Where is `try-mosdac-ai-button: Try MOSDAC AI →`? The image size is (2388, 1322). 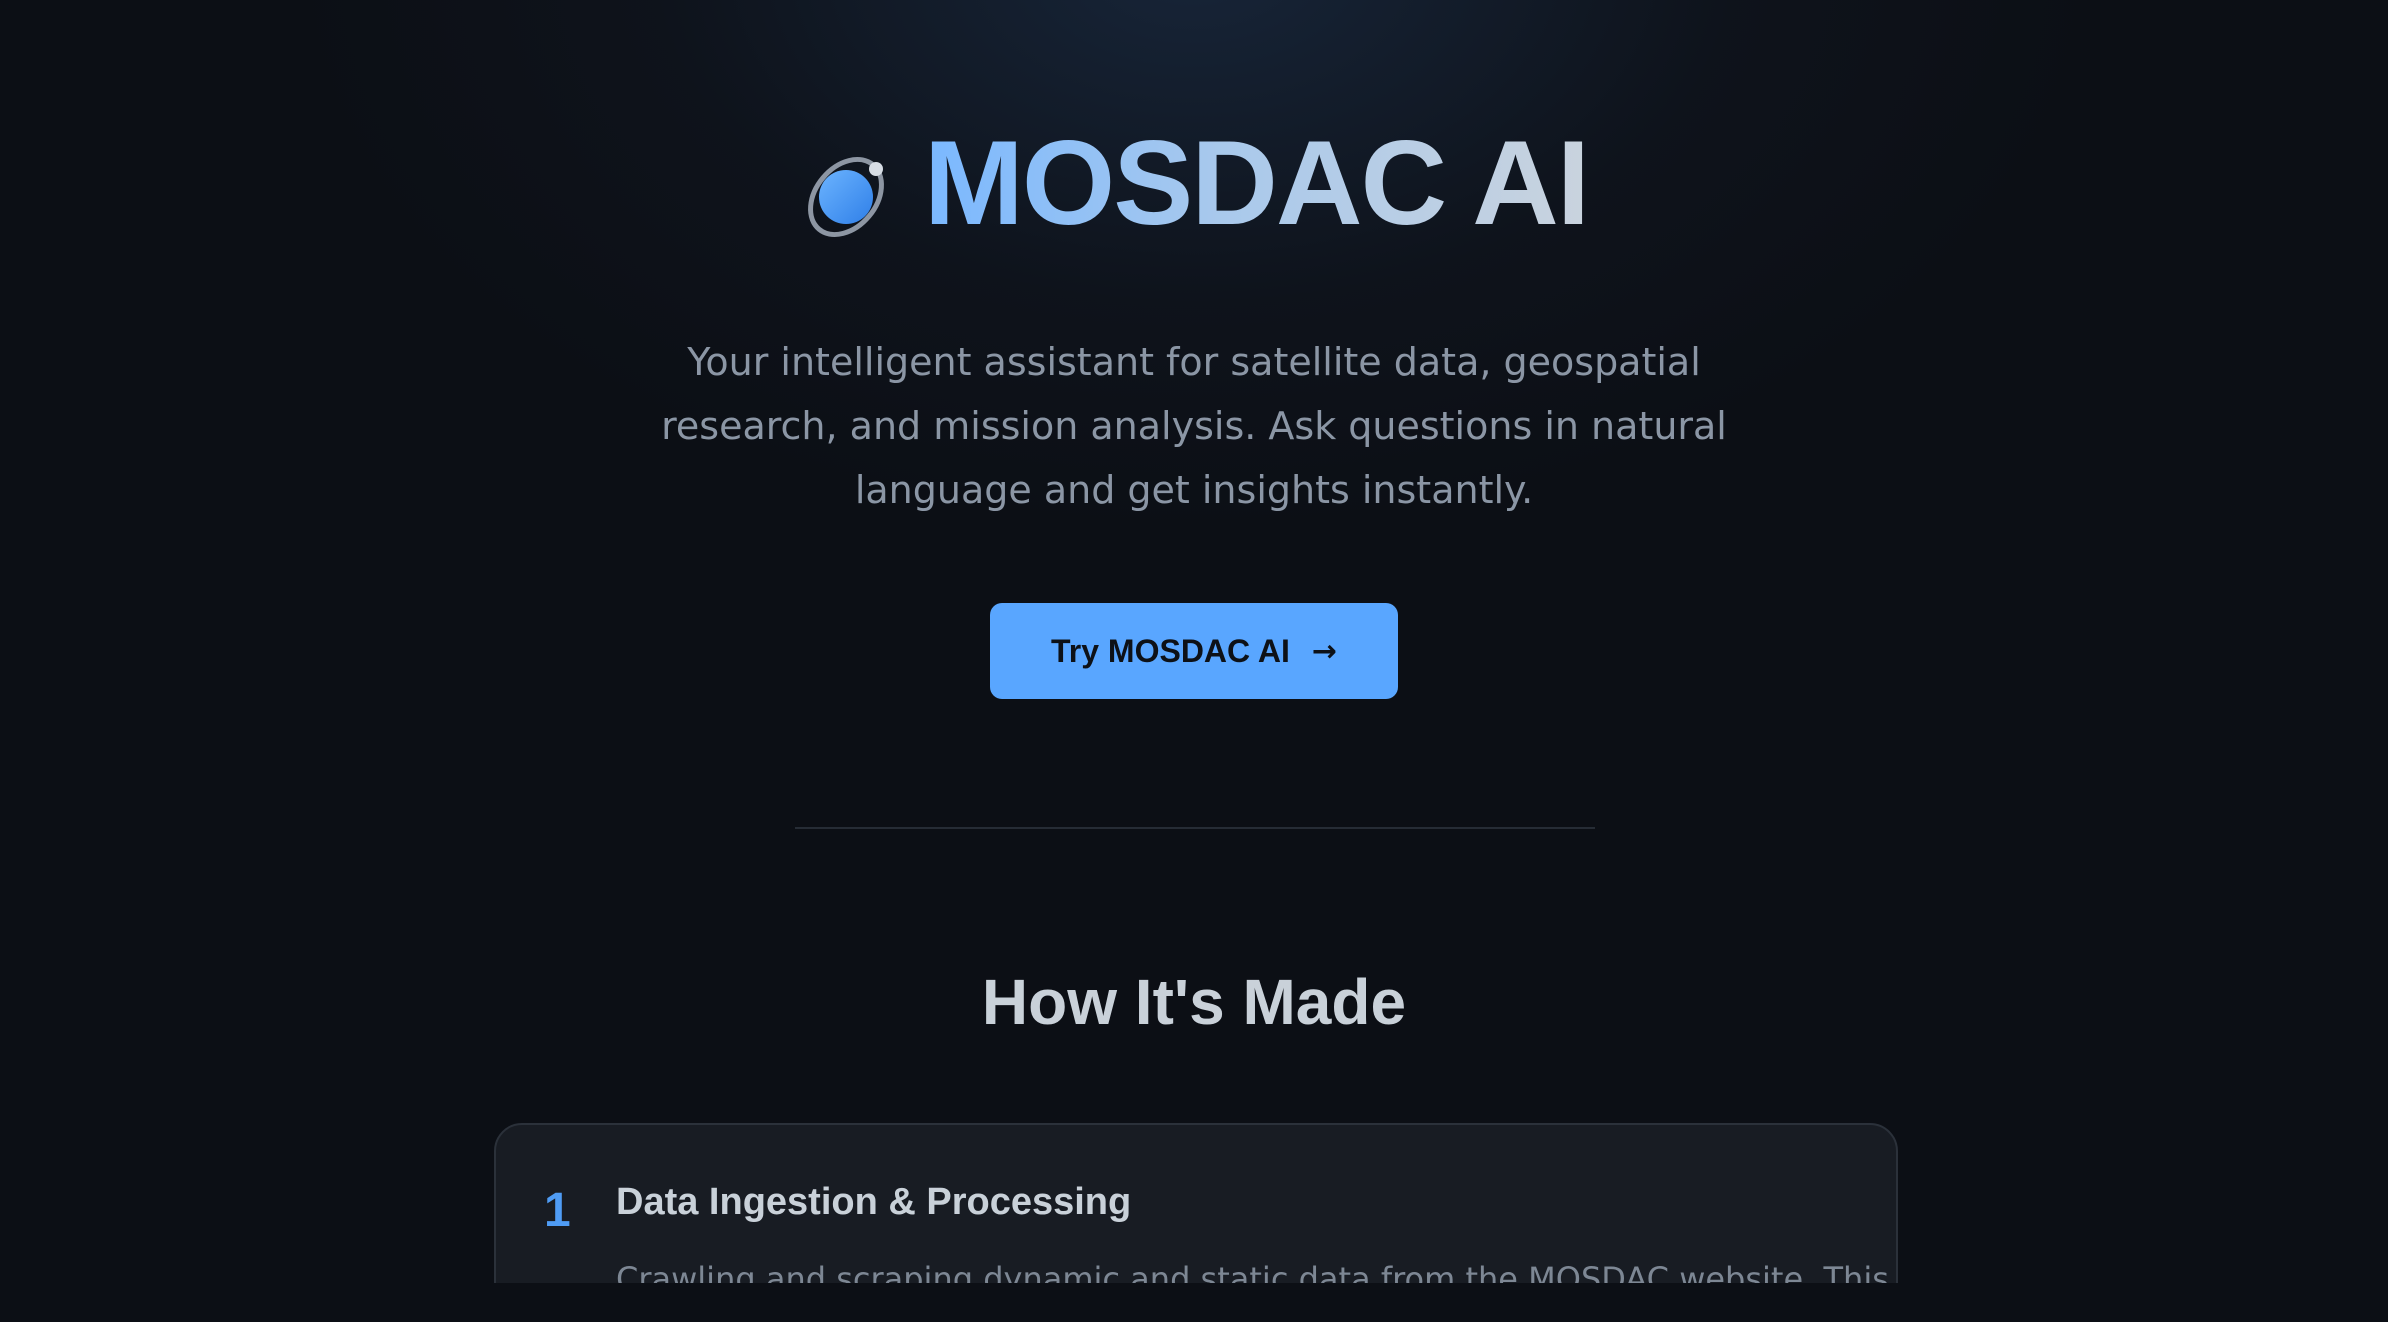 try-mosdac-ai-button: Try MOSDAC AI → is located at coordinates (1194, 651).